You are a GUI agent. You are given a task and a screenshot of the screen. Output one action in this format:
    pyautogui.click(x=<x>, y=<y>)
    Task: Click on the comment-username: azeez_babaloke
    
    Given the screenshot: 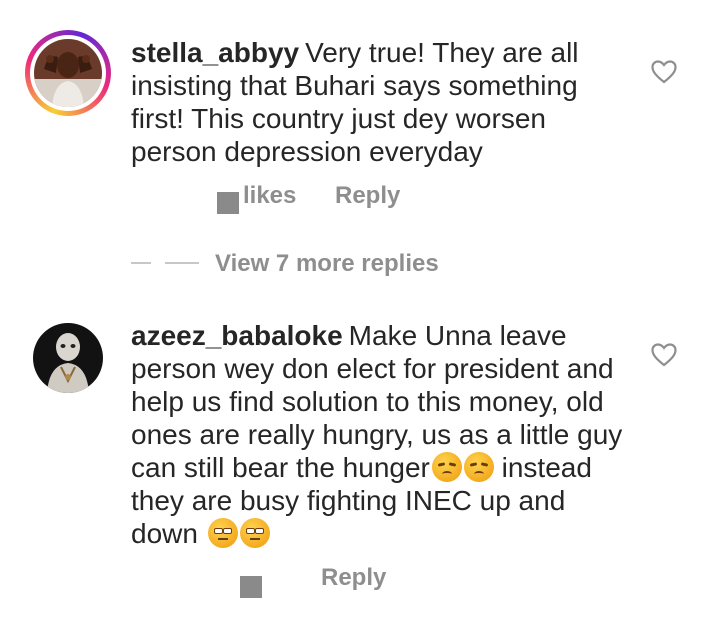 What is the action you would take?
    pyautogui.click(x=237, y=335)
    